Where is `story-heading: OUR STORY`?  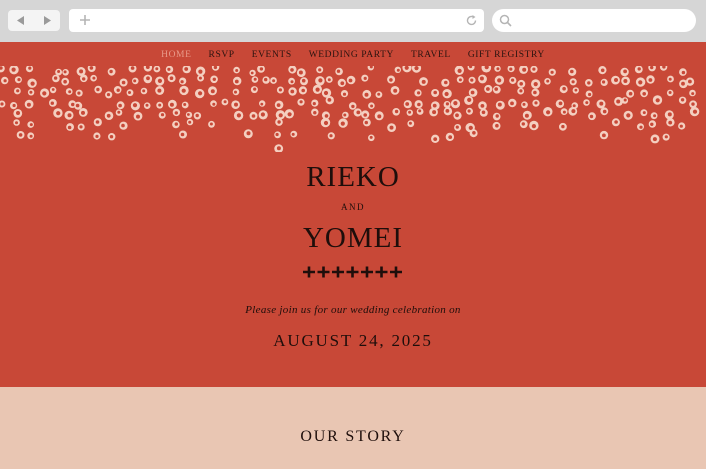 story-heading: OUR STORY is located at coordinates (353, 436).